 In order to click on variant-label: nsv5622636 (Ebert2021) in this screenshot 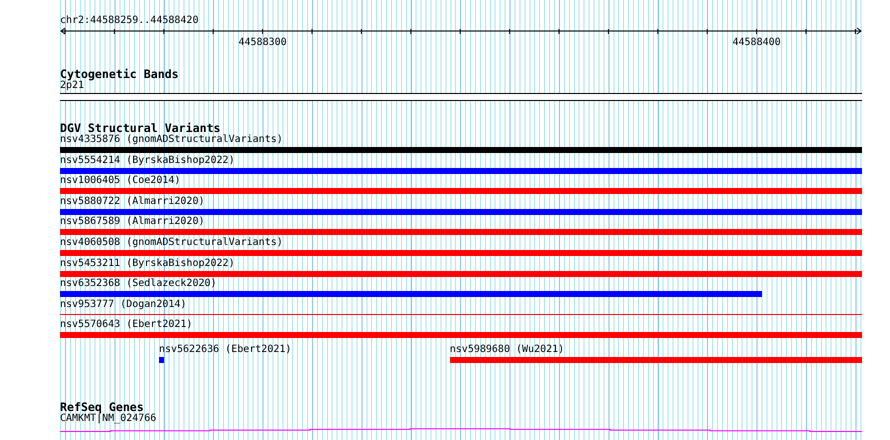, I will do `click(225, 349)`.